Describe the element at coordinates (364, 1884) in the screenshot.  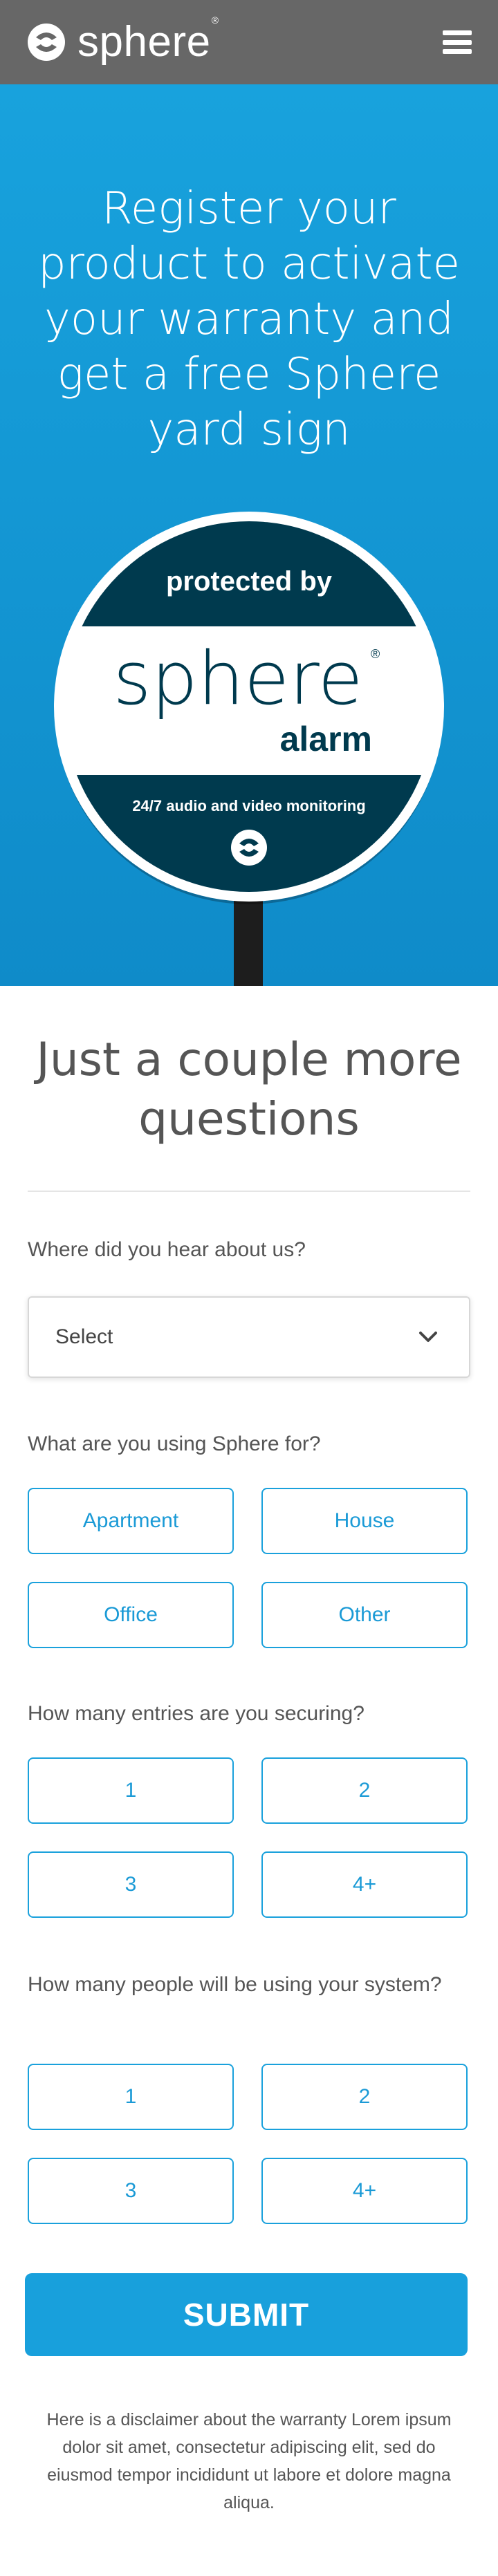
I see `entries-option-4-plus: 4+` at that location.